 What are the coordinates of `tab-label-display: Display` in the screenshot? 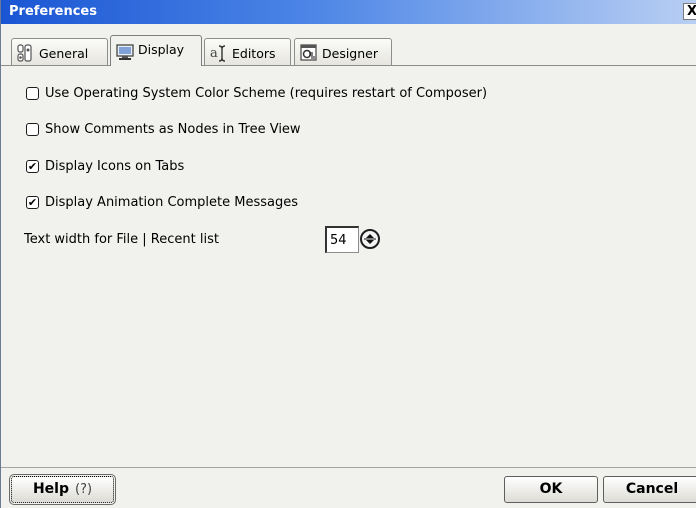 It's located at (161, 49).